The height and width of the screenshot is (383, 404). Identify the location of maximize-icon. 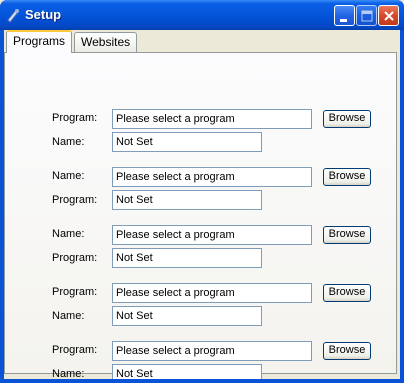
(367, 16).